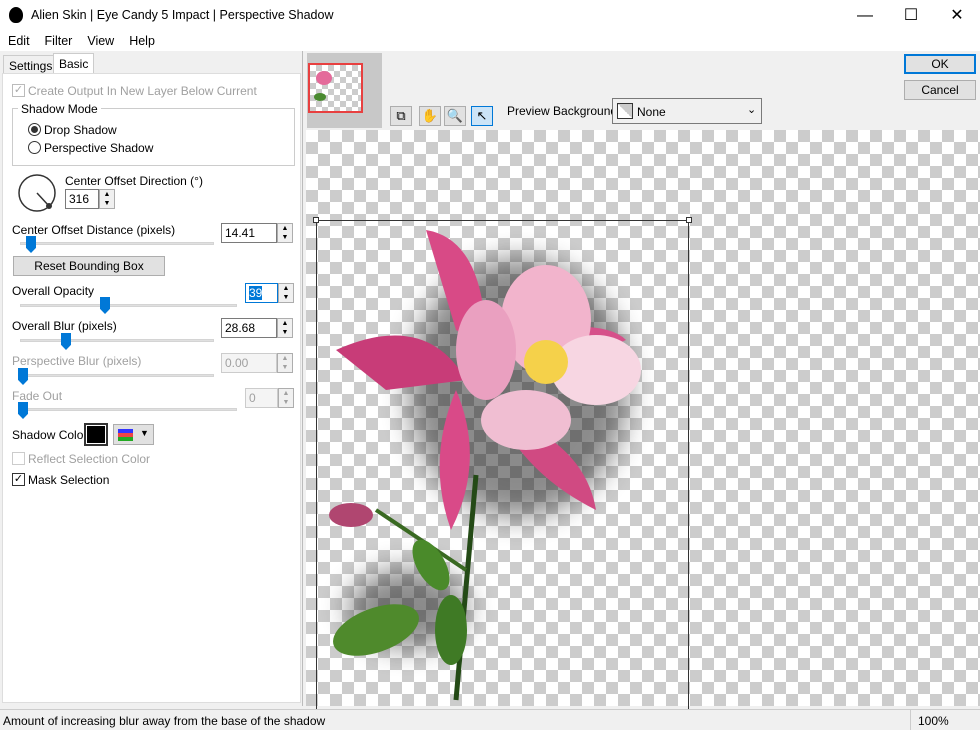 The image size is (980, 730). What do you see at coordinates (285, 233) in the screenshot?
I see `distance-spinner: ▲ ▼` at bounding box center [285, 233].